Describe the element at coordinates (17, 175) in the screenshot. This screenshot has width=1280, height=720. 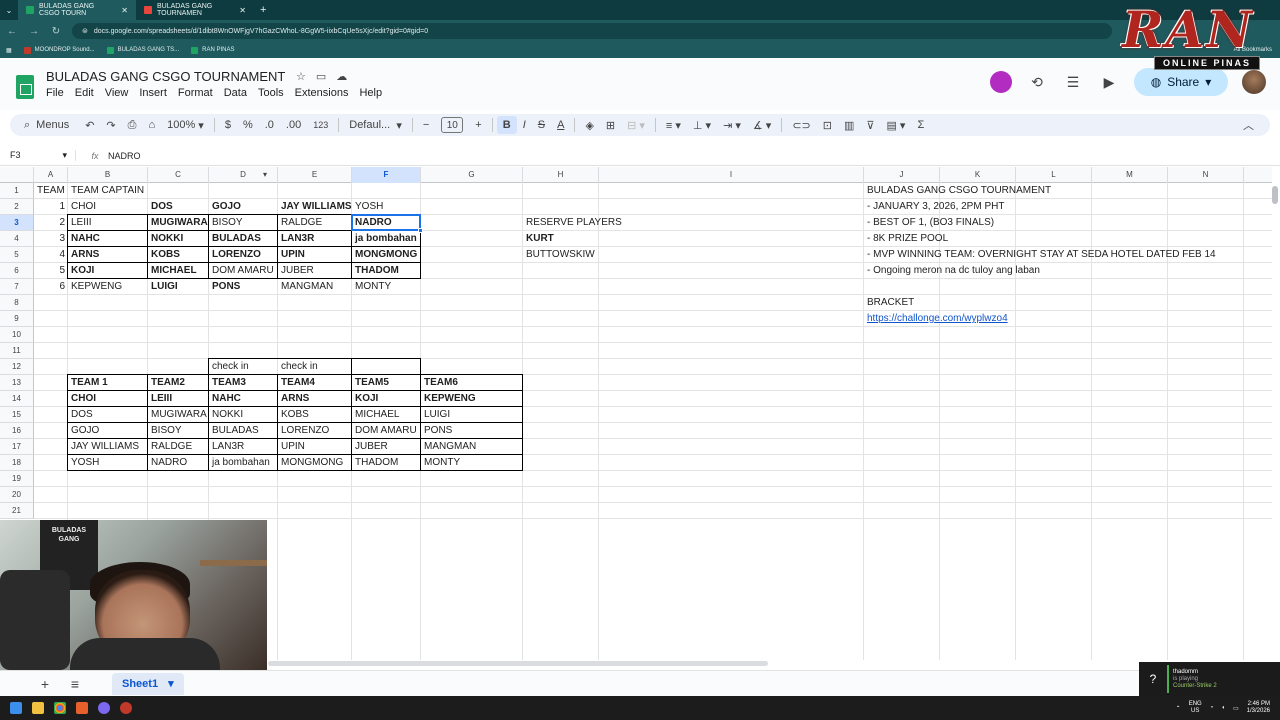
I see `select-all-corner` at that location.